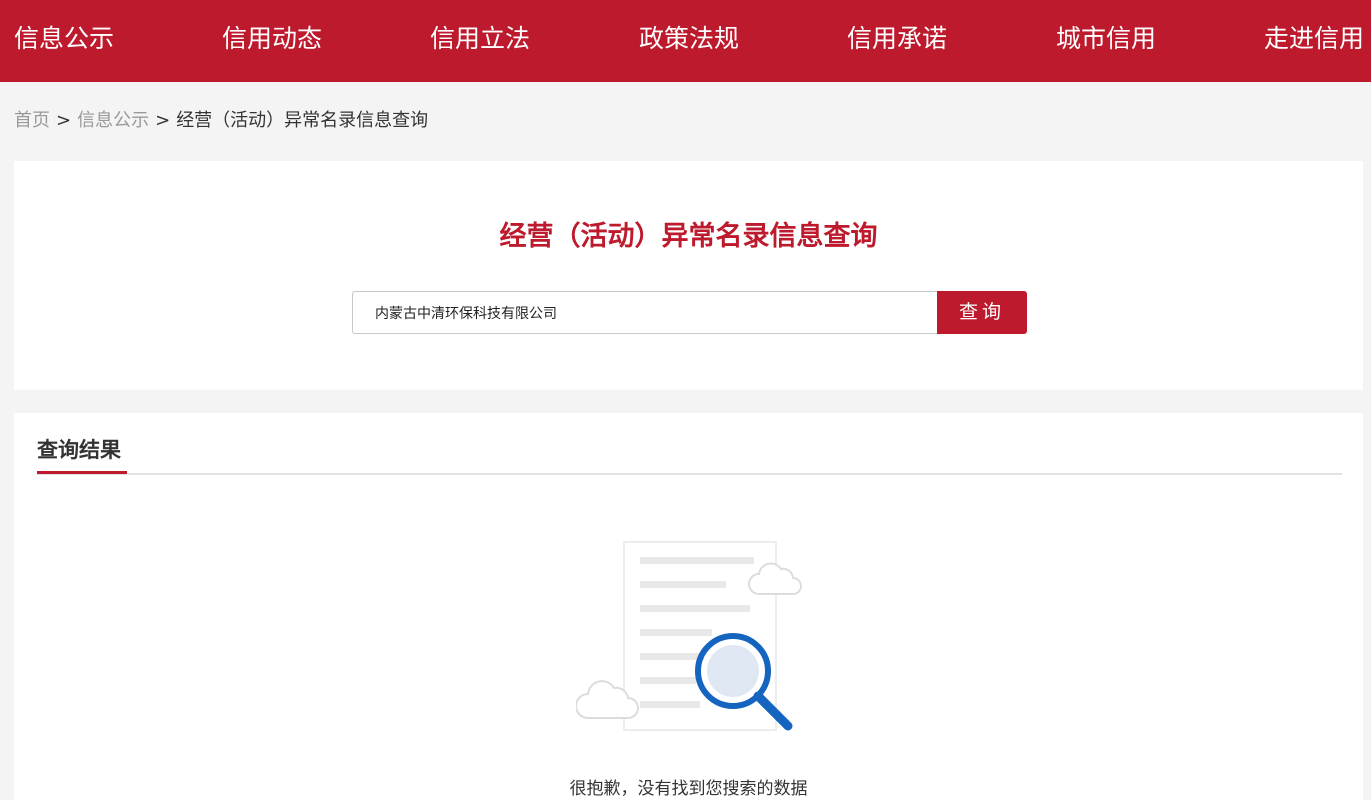 This screenshot has height=800, width=1371. Describe the element at coordinates (1314, 39) in the screenshot. I see `nav-item-about-credit: 走进信用` at that location.